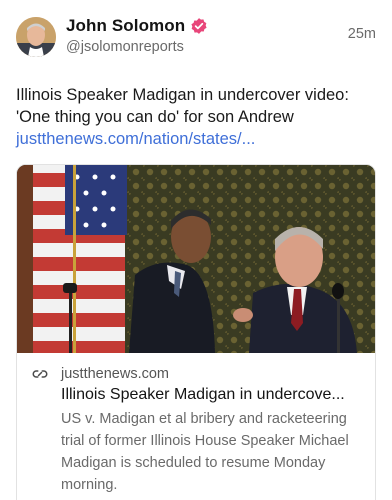  I want to click on card-domain: justthenews.com, so click(115, 374).